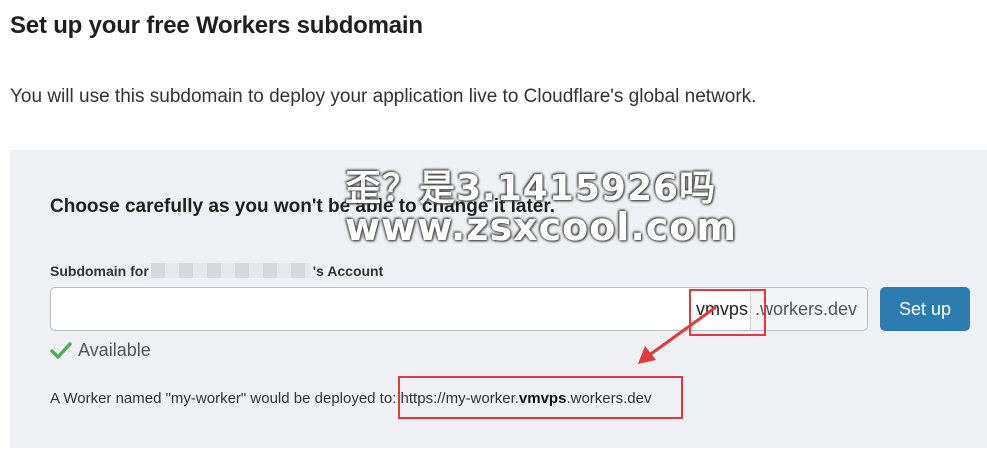 The image size is (987, 459). I want to click on field-label-suffix: 's Account, so click(348, 271).